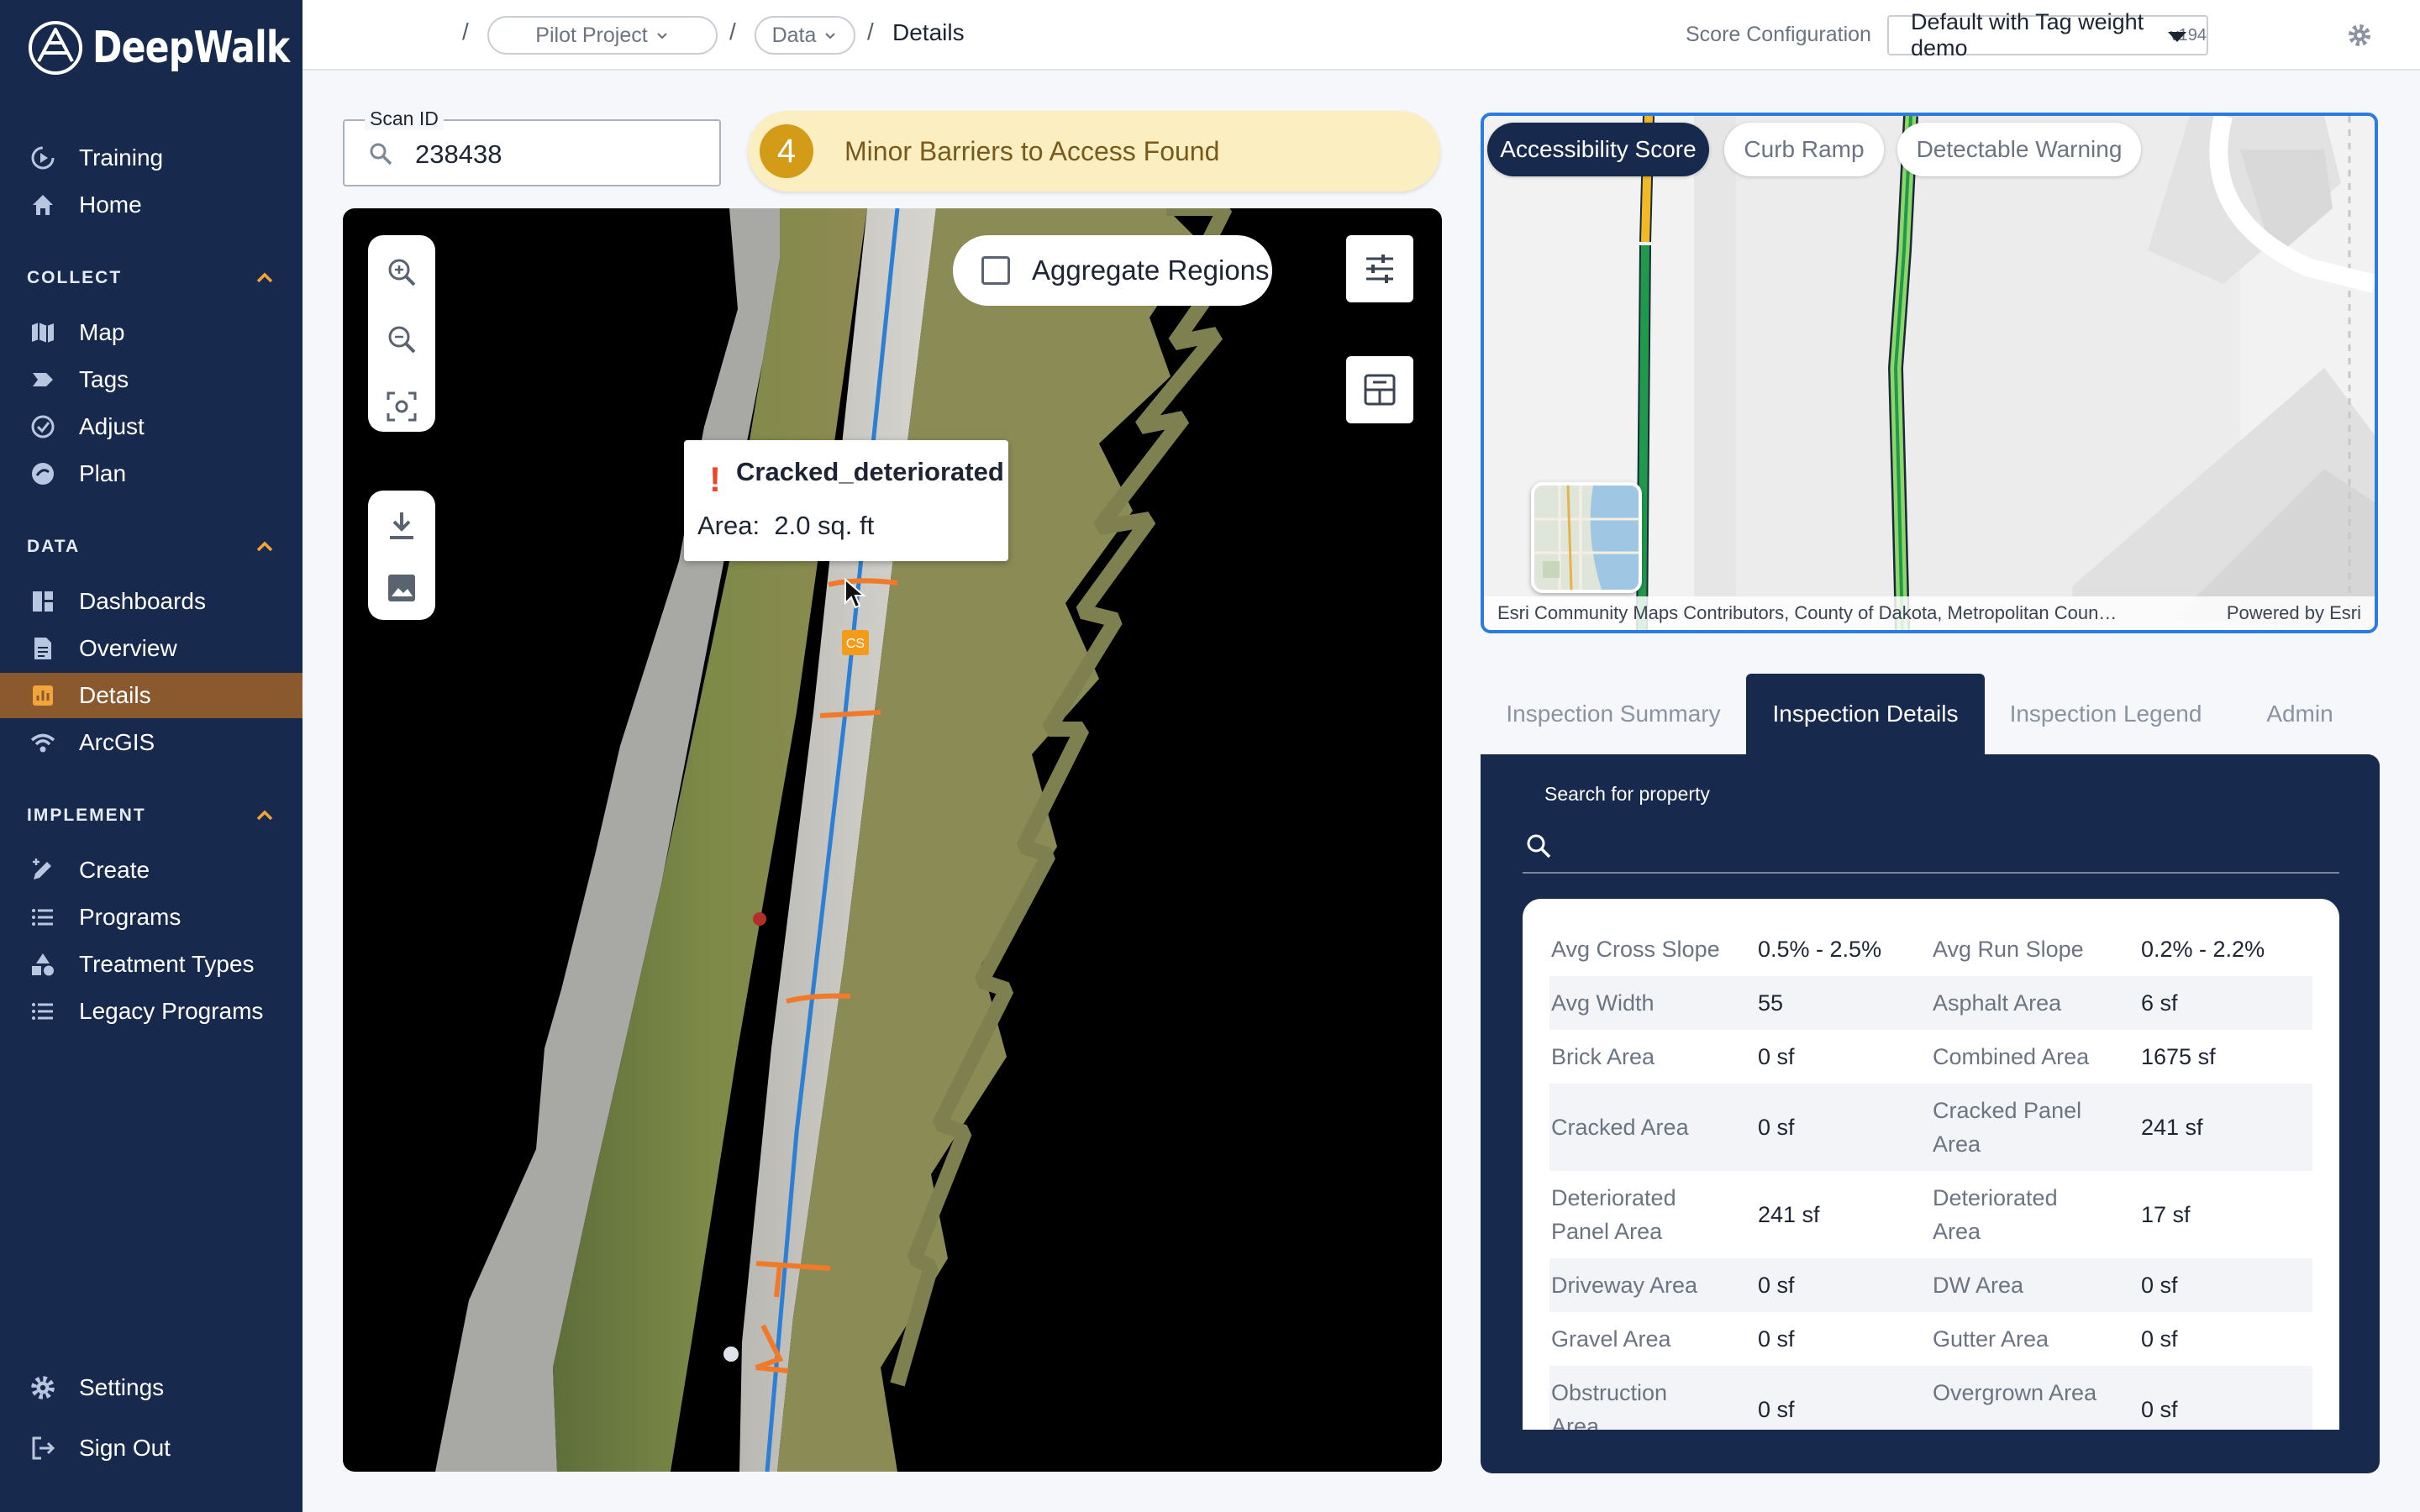  I want to click on property-key: Cracked Panel Area, so click(2007, 1127).